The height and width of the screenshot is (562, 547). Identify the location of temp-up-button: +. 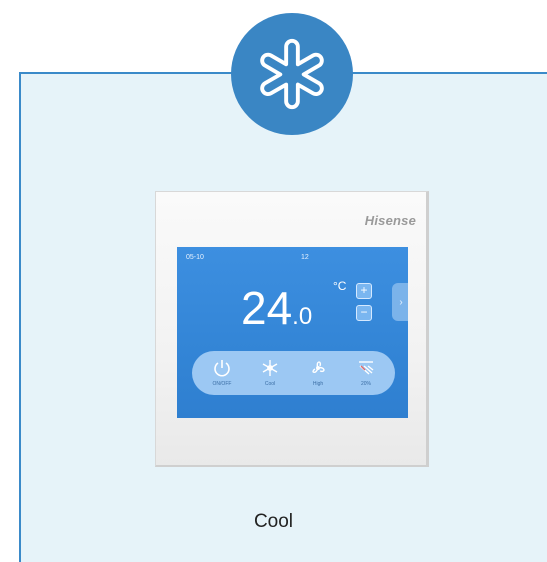
(364, 291).